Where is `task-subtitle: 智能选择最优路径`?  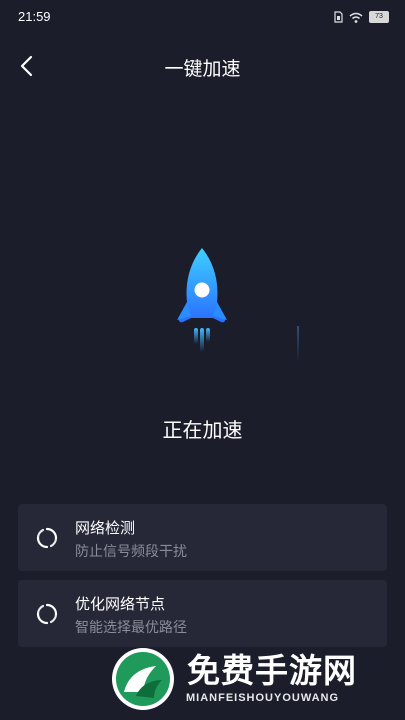 task-subtitle: 智能选择最优路径 is located at coordinates (131, 628).